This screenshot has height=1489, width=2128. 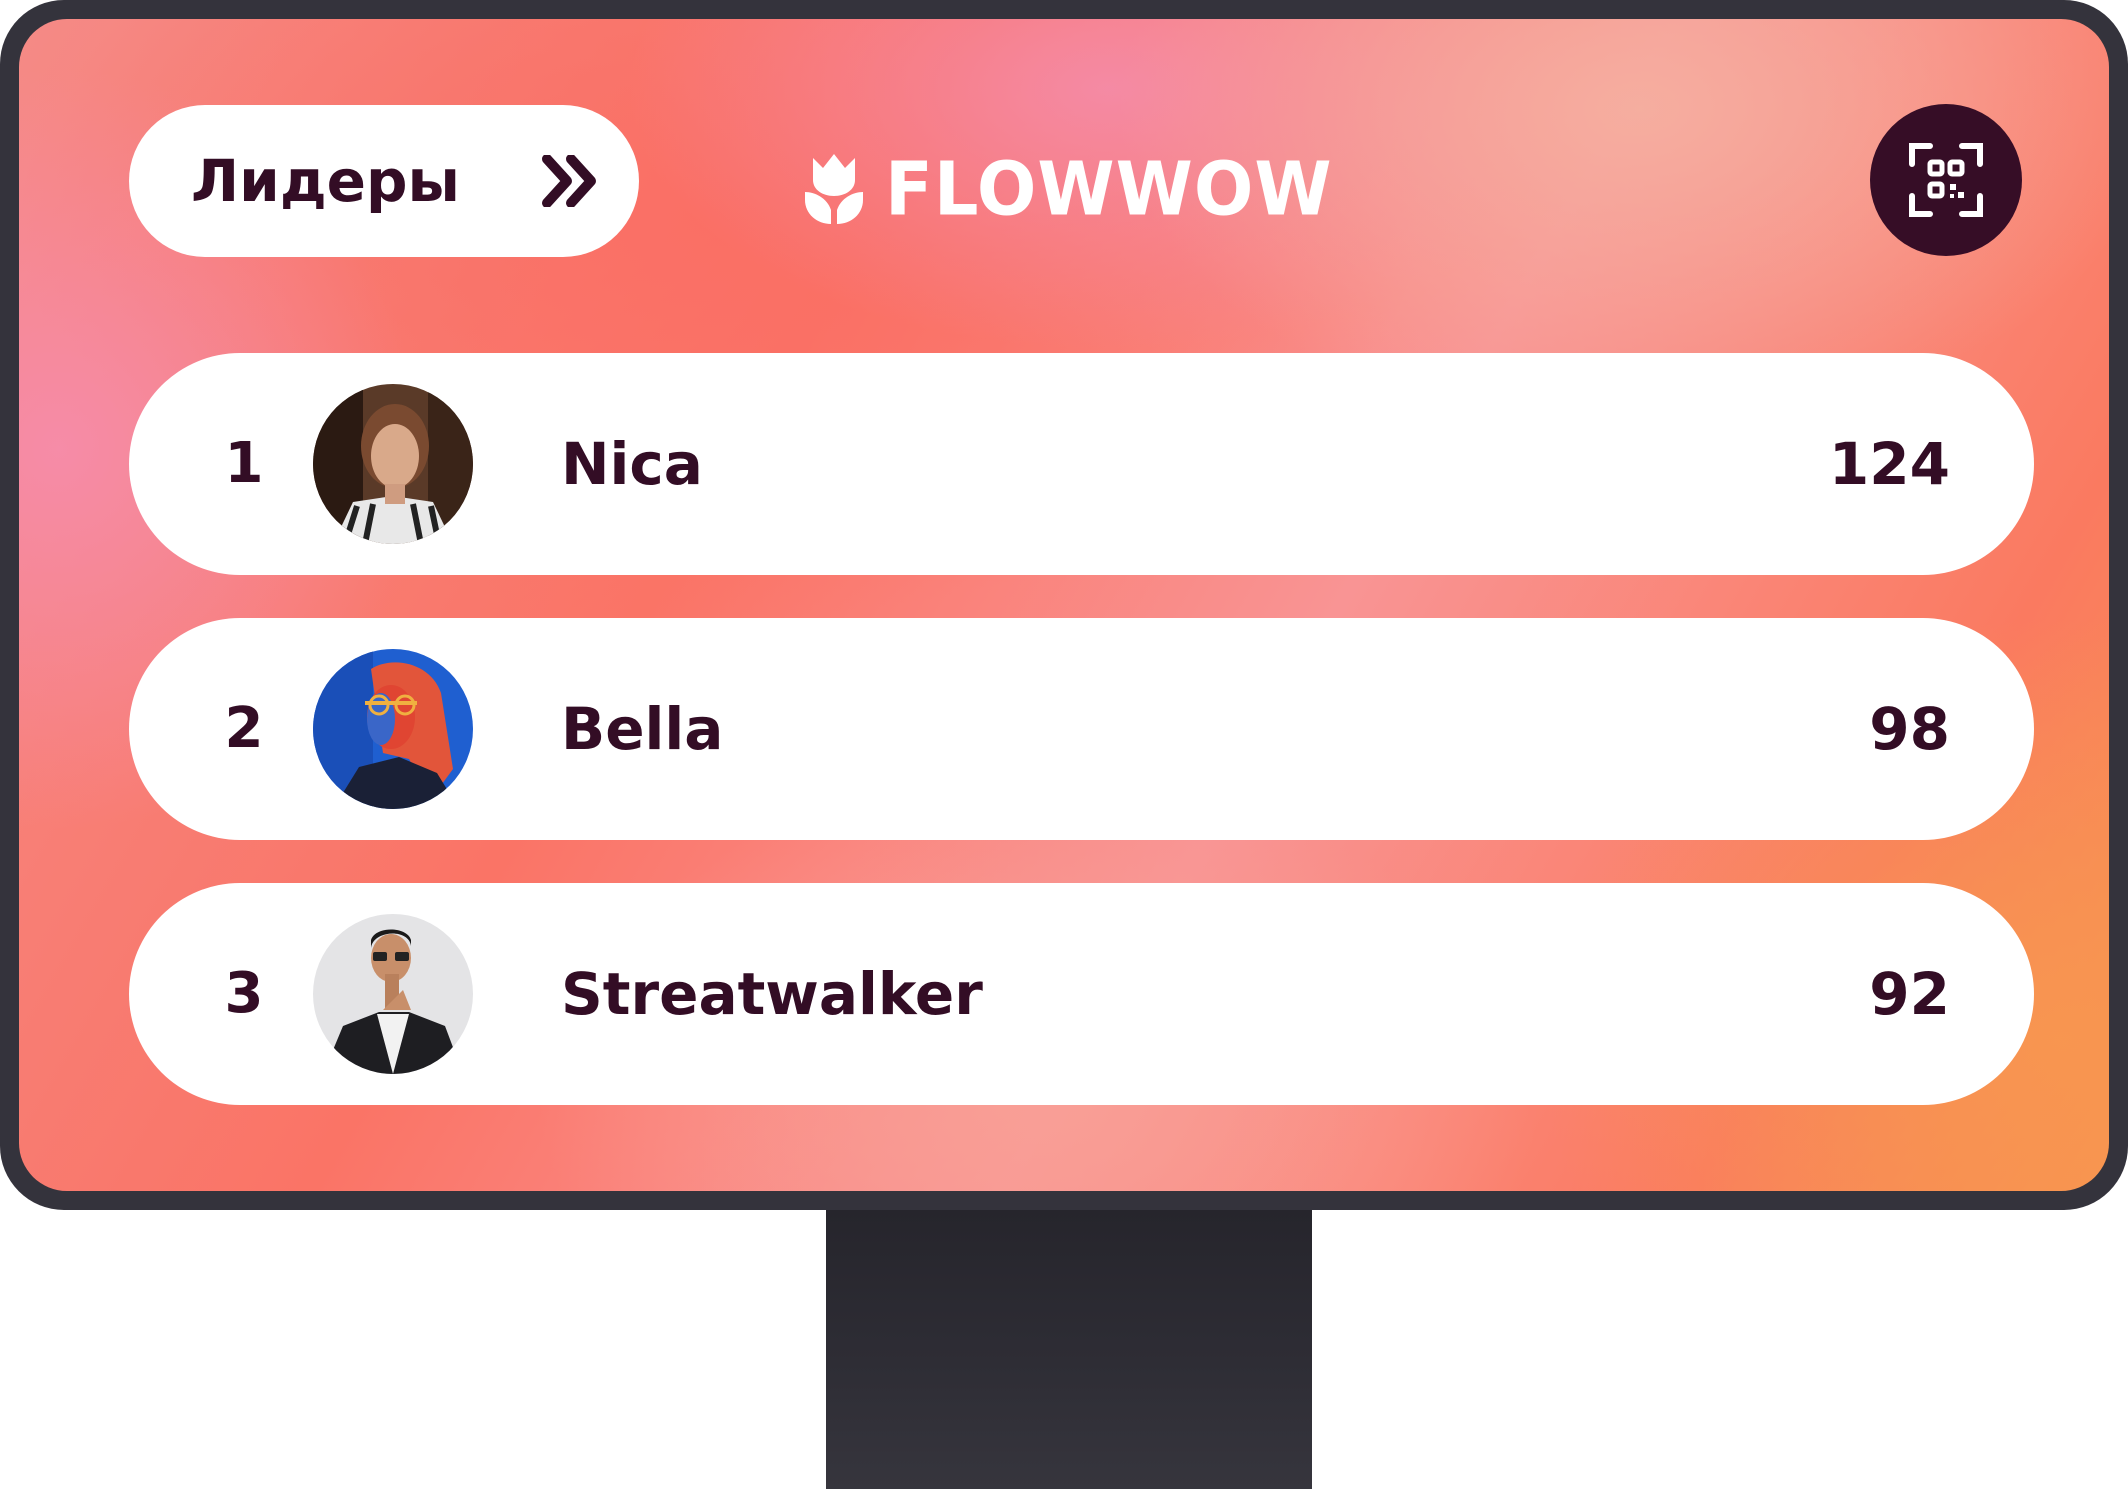 What do you see at coordinates (642, 729) in the screenshot?
I see `player-name: Bella` at bounding box center [642, 729].